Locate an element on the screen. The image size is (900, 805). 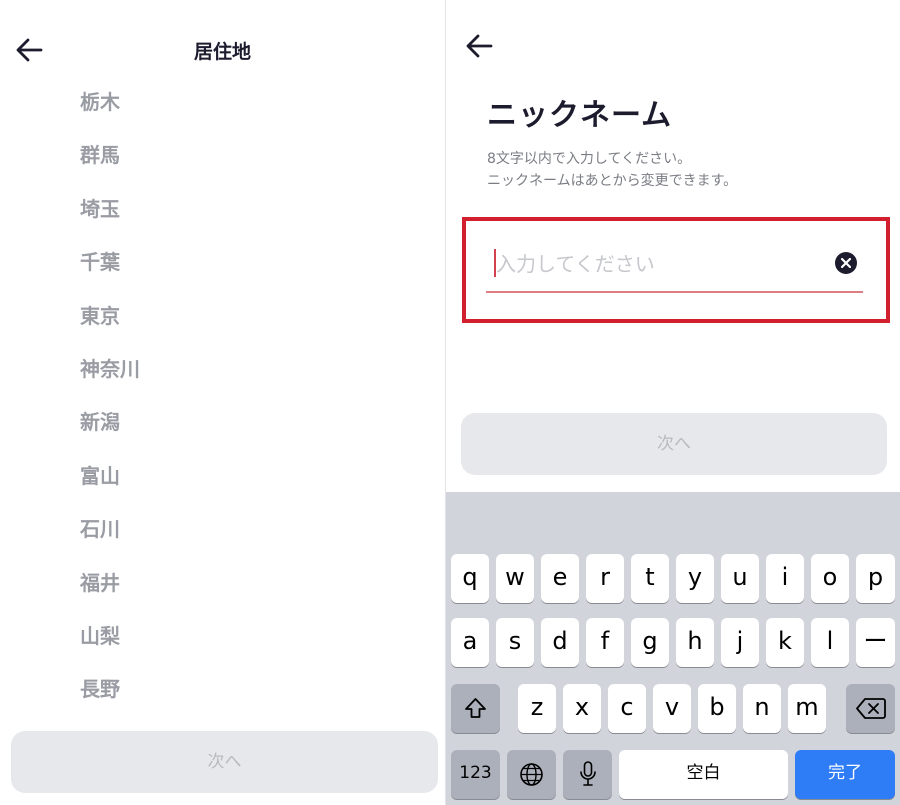
shift-arrow-icon is located at coordinates (475, 708).